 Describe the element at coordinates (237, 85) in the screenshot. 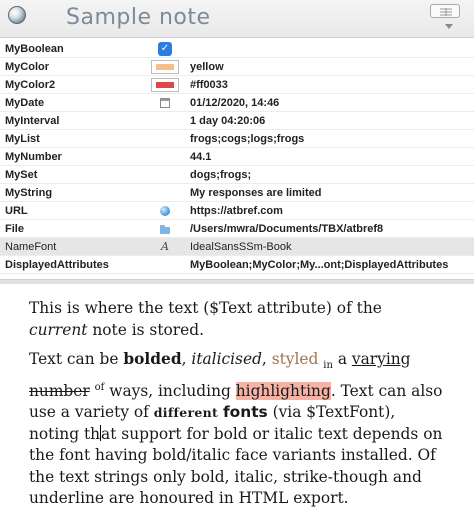

I see `attribute-row: MyColor2 #ff0033` at that location.